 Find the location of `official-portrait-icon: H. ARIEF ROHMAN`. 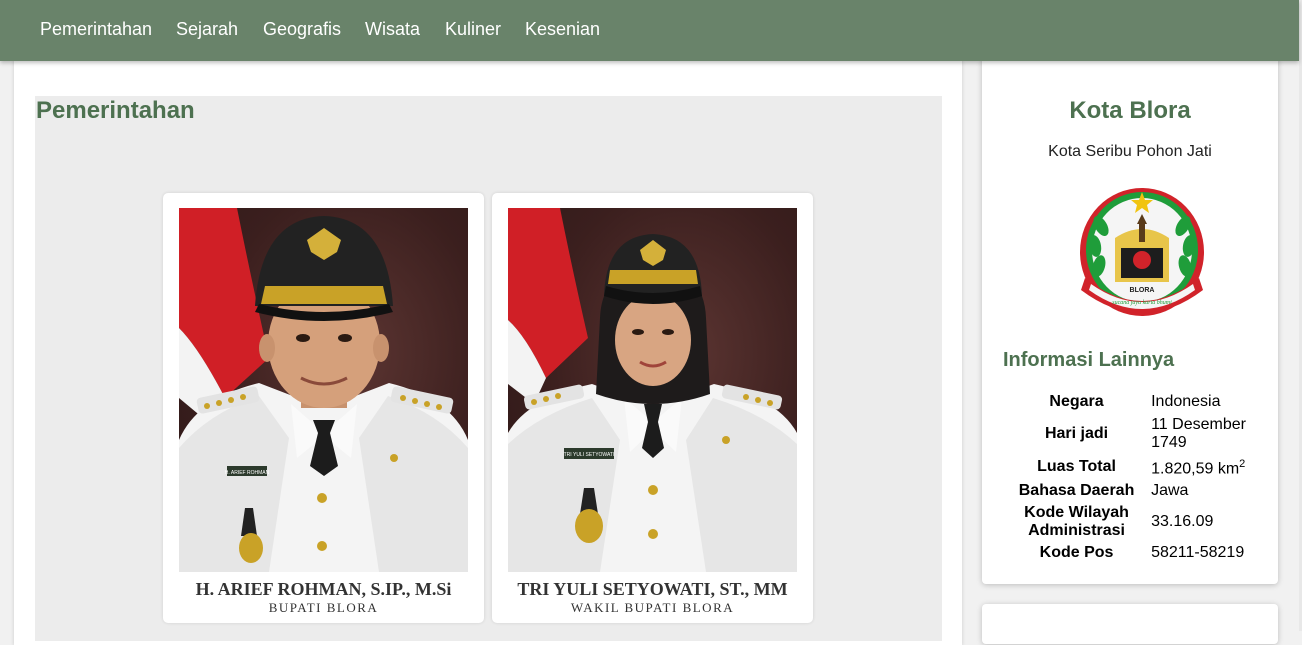

official-portrait-icon: H. ARIEF ROHMAN is located at coordinates (323, 390).